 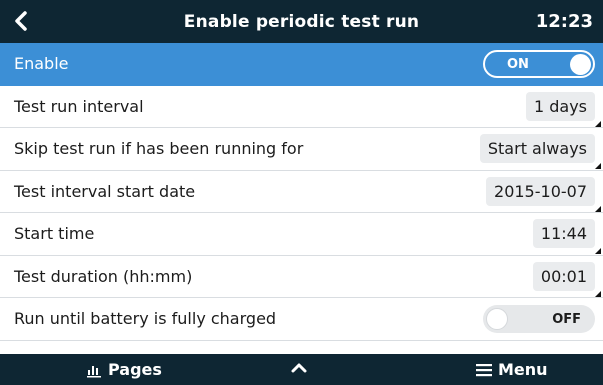 What do you see at coordinates (301, 64) in the screenshot?
I see `row-enable: Enable ON` at bounding box center [301, 64].